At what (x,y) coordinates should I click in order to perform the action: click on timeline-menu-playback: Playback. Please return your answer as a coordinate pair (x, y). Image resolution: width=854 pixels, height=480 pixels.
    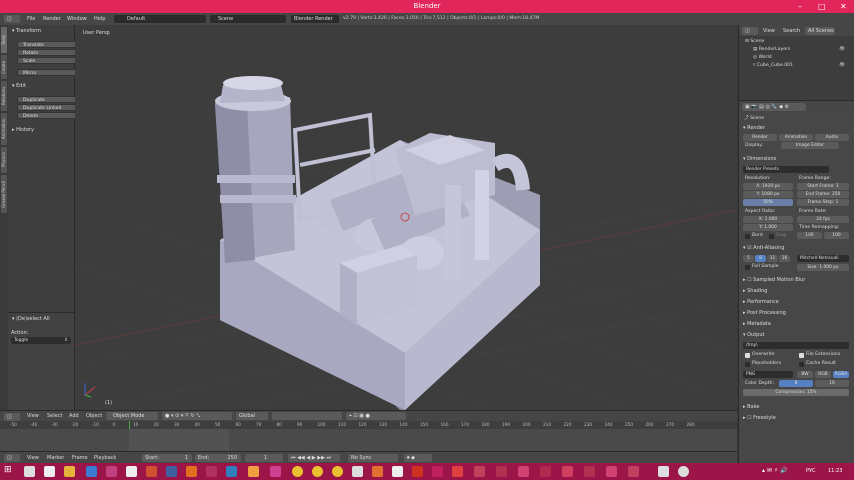
    Looking at the image, I should click on (105, 458).